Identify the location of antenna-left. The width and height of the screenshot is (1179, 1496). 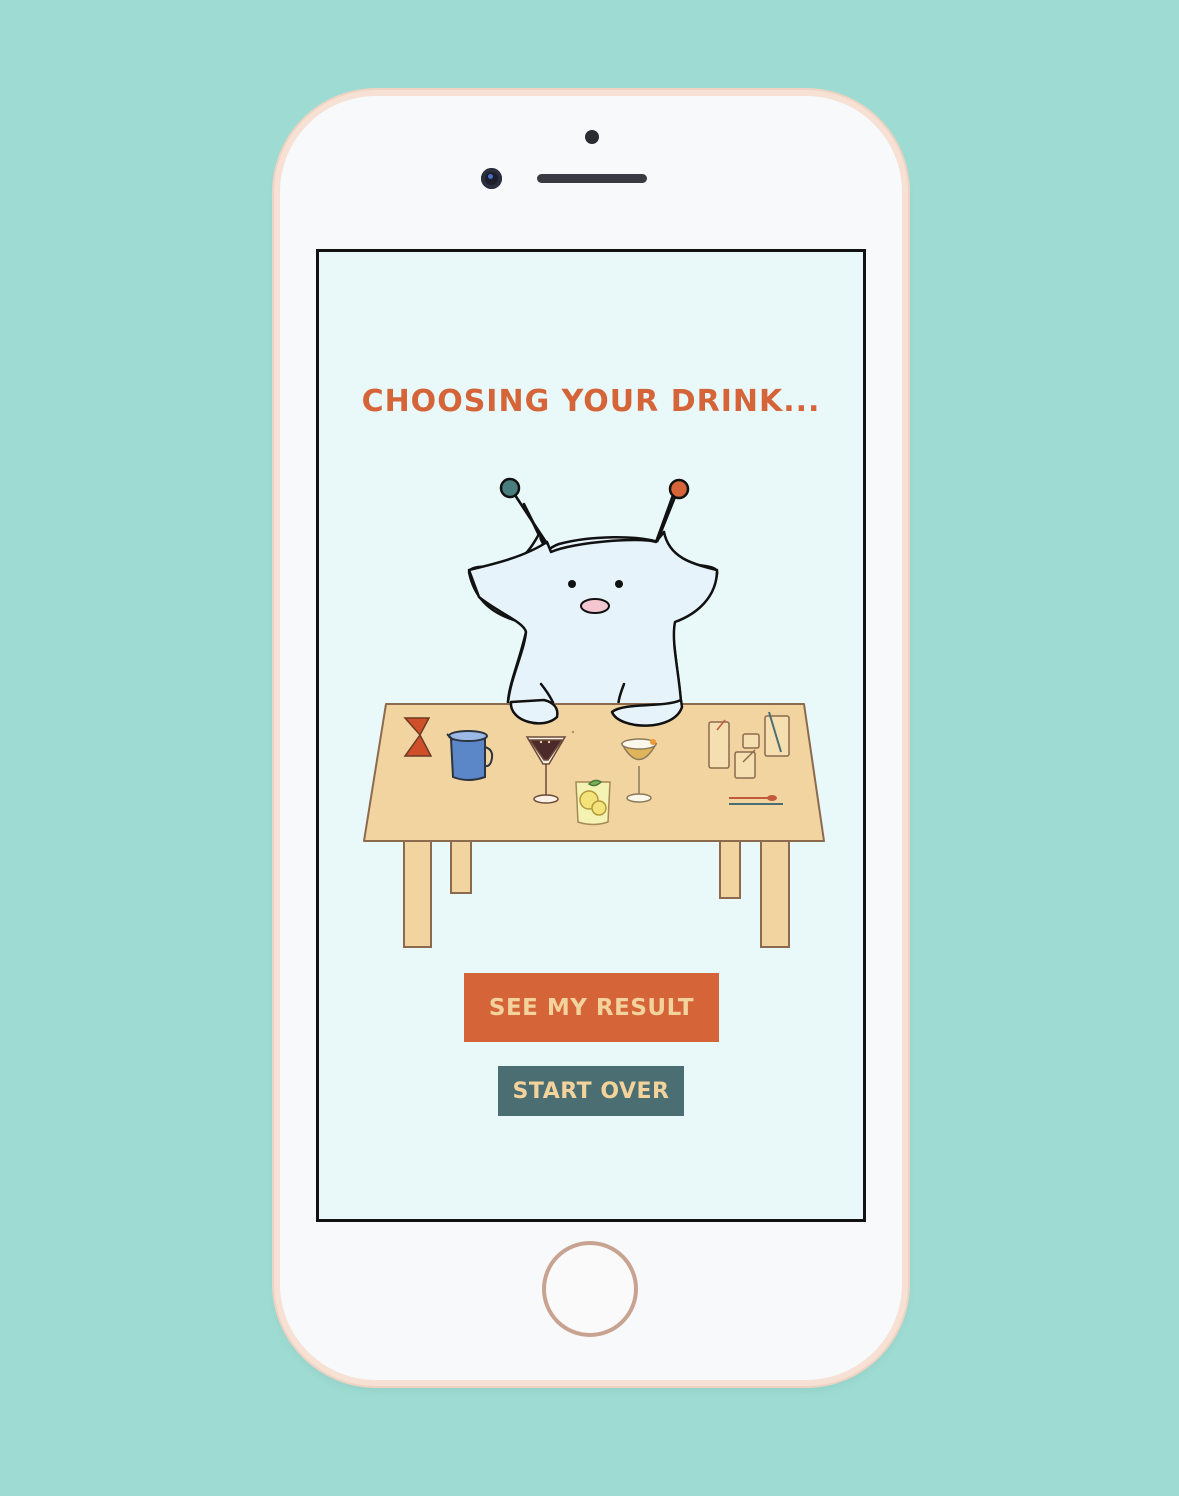
(530, 518).